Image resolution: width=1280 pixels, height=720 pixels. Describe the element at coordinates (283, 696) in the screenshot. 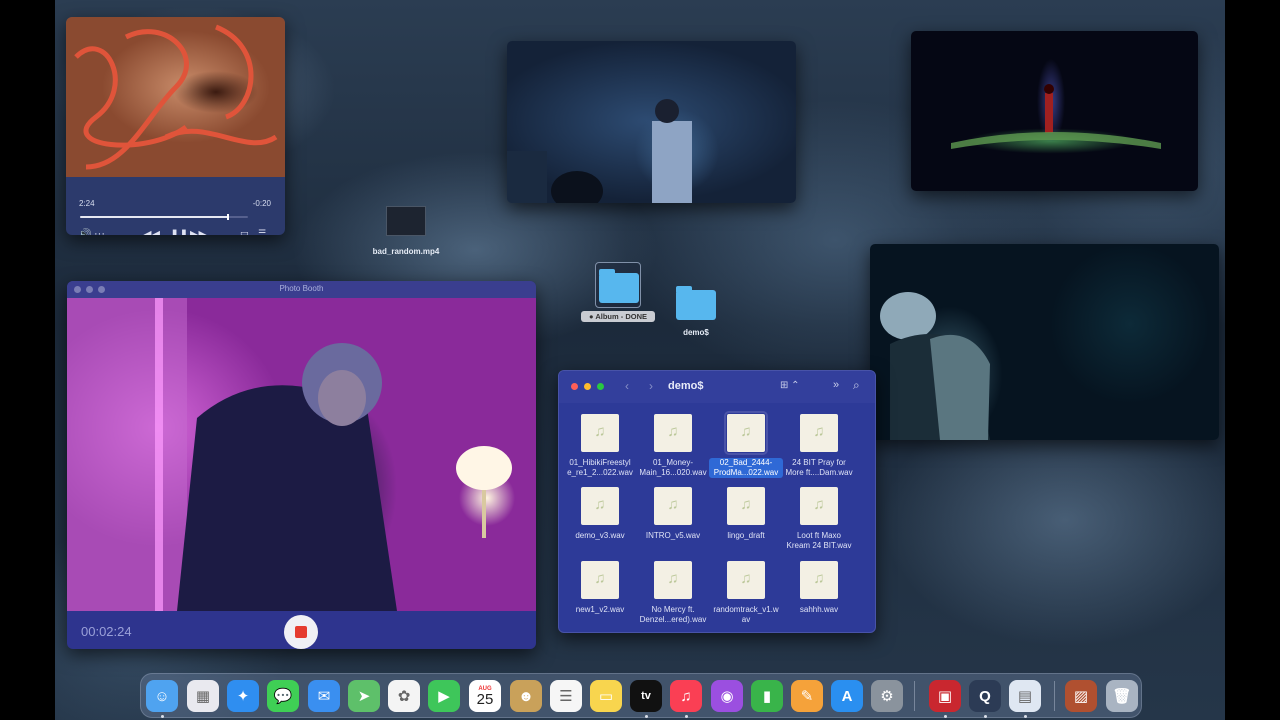

I see `messages-icon: 💬` at that location.